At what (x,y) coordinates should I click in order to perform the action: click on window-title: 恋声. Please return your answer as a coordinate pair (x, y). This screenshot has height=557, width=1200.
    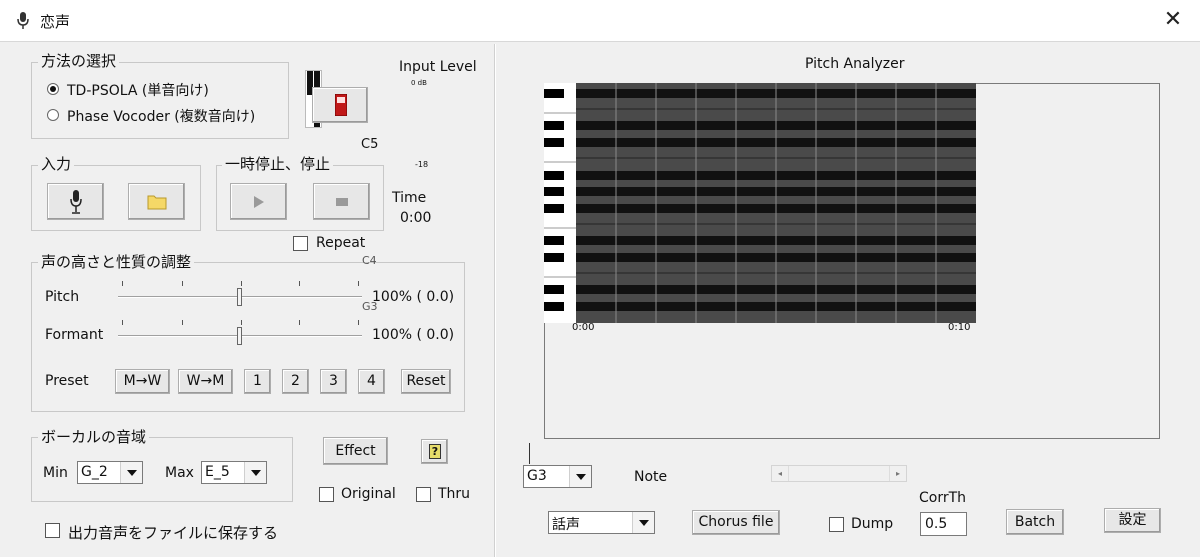
    Looking at the image, I should click on (55, 22).